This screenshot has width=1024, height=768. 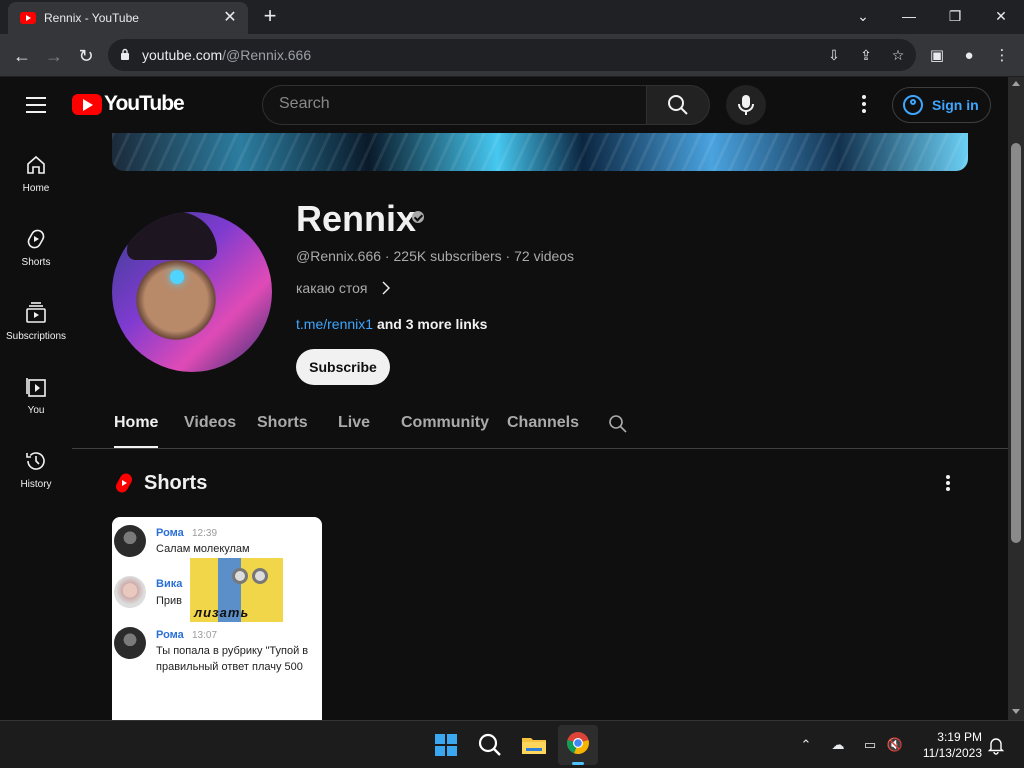 I want to click on tab-community: Community, so click(x=445, y=423).